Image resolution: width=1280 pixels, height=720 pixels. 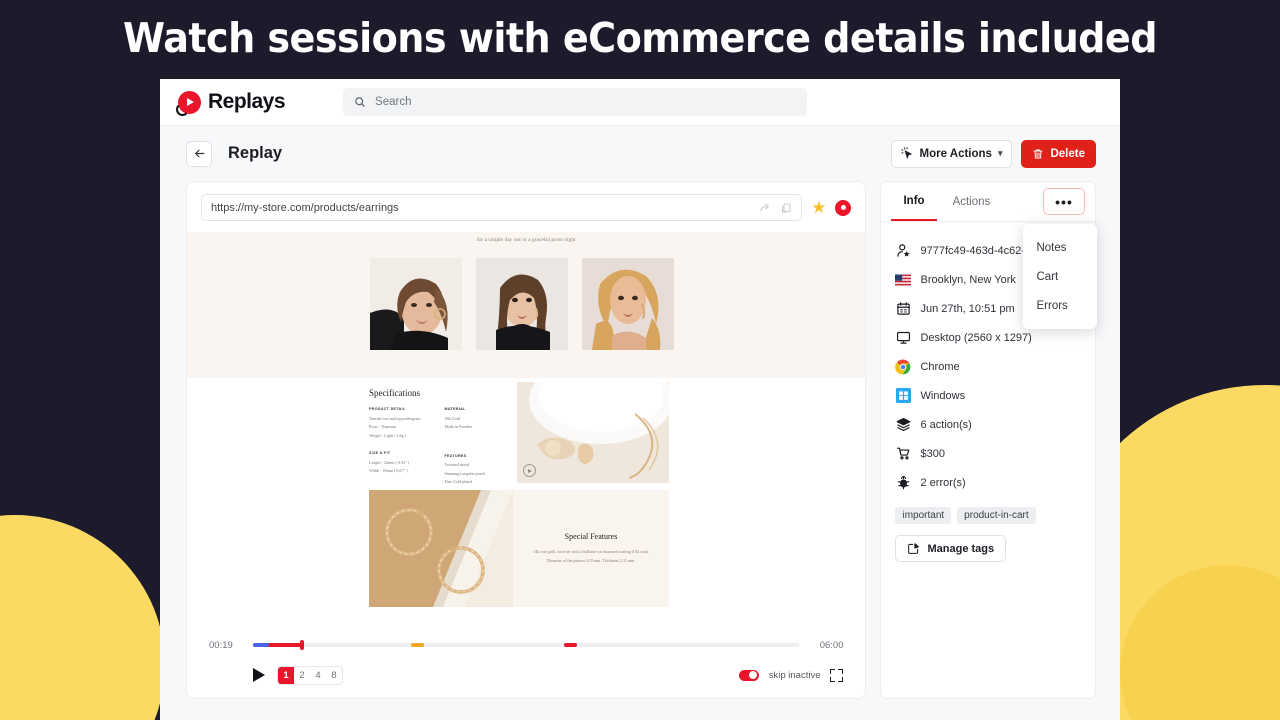 I want to click on play-icon, so click(x=259, y=675).